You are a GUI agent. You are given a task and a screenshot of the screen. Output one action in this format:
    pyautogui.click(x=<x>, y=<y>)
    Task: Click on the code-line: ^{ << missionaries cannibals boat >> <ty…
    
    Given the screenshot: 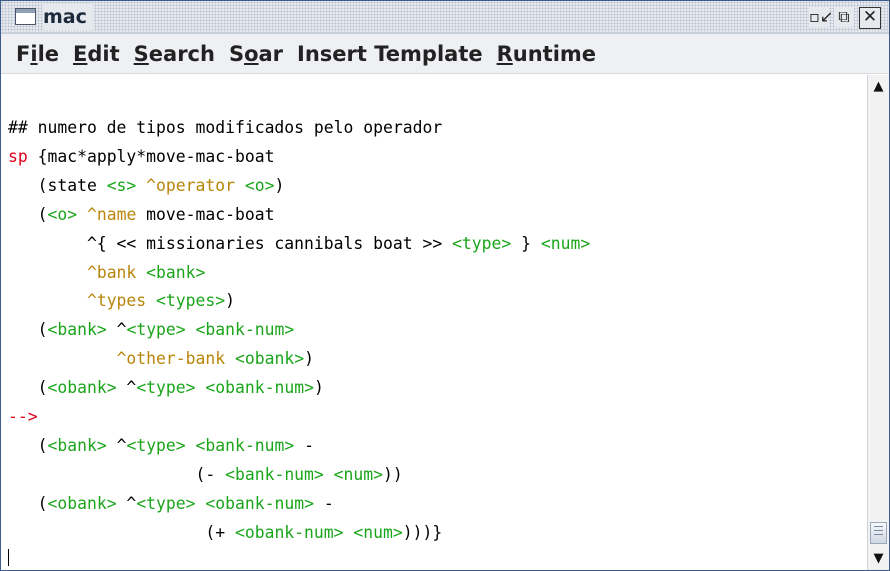 What is the action you would take?
    pyautogui.click(x=299, y=243)
    